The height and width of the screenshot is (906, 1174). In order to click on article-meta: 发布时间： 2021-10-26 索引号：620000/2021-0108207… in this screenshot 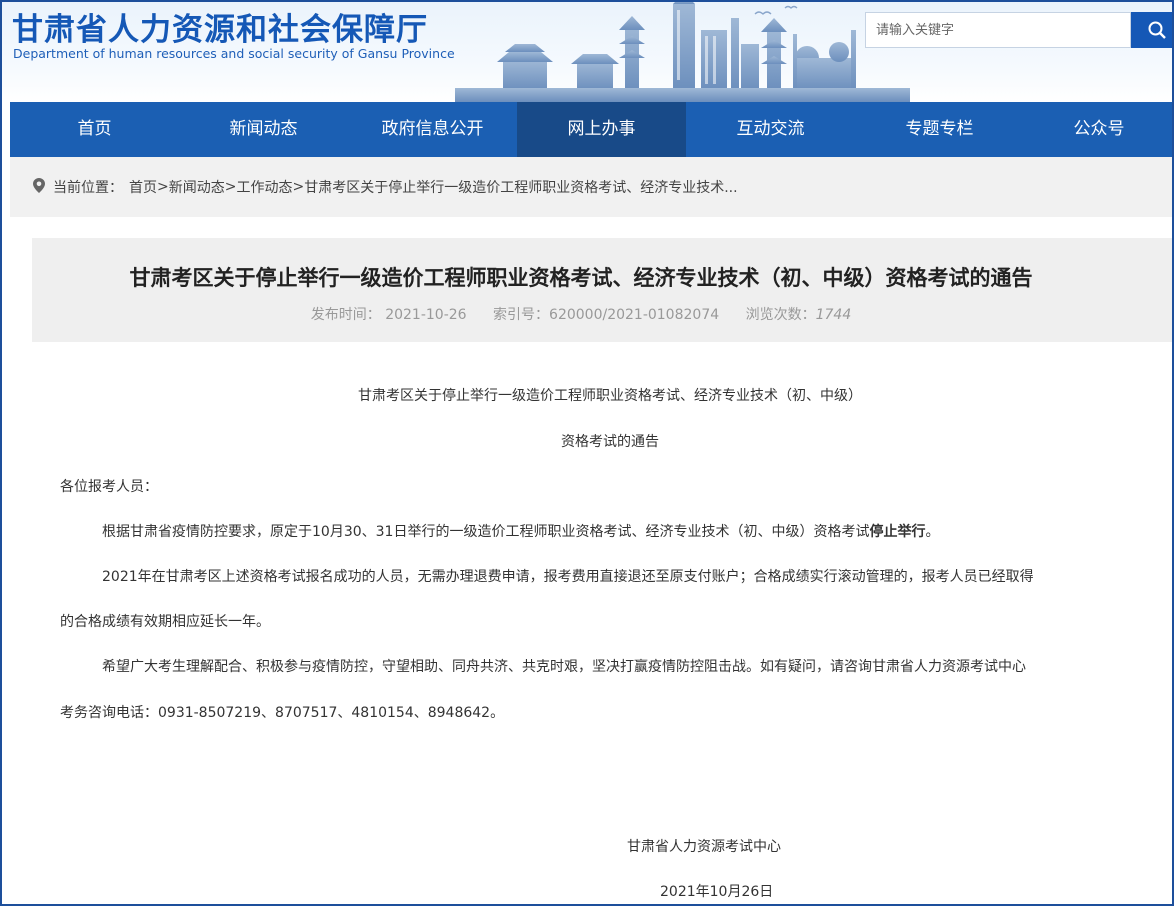, I will do `click(581, 314)`.